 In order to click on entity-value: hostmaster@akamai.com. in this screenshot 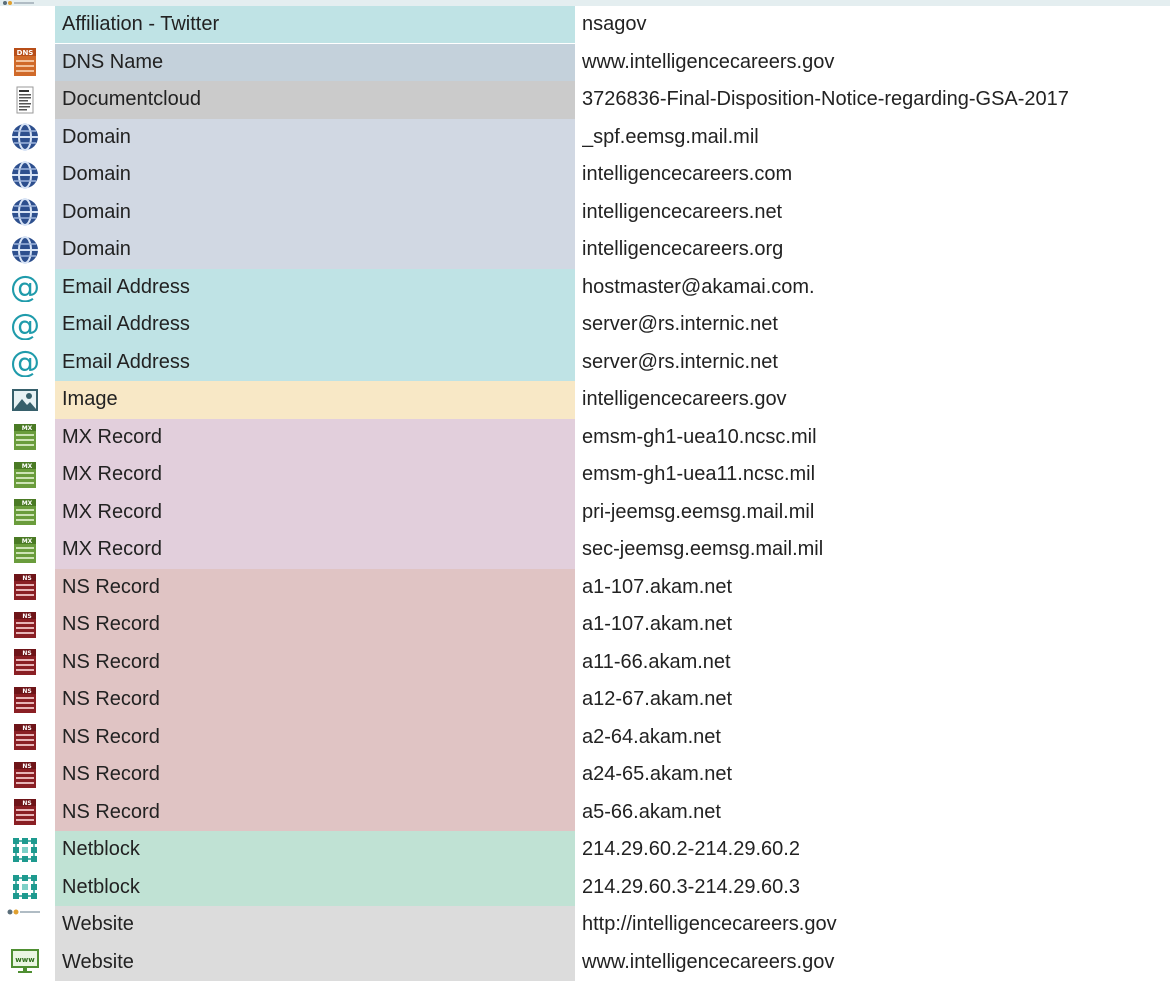, I will do `click(876, 288)`.